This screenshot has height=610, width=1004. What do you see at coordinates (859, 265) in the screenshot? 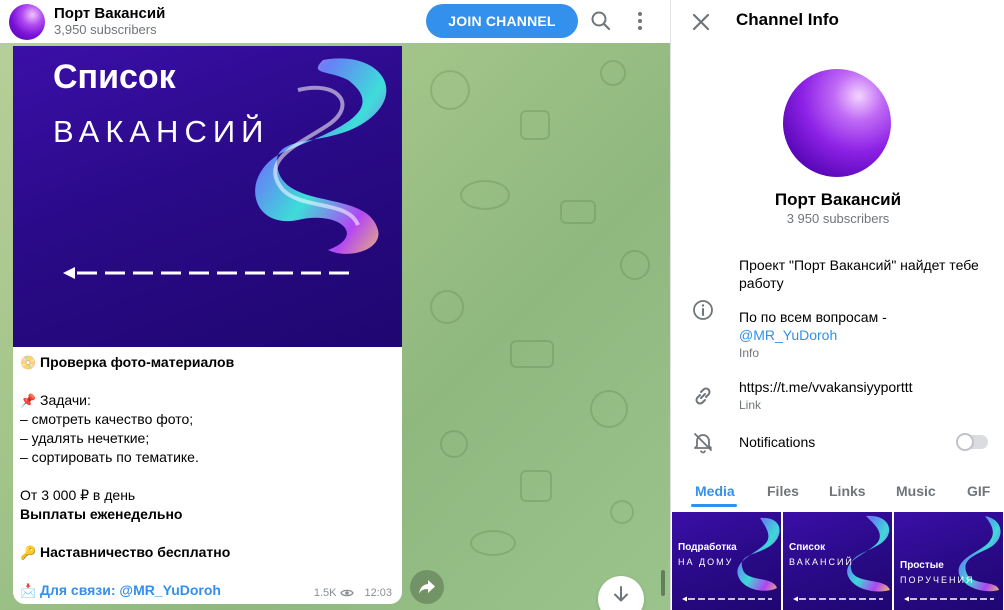
I see `description-line: Проект "Порт Вакансий" найдет тебе` at bounding box center [859, 265].